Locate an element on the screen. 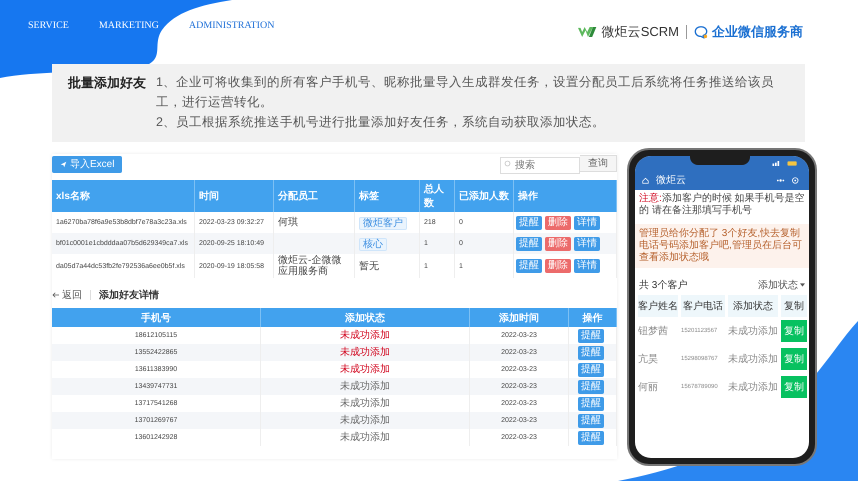  nav-tab: MARKETING is located at coordinates (128, 25).